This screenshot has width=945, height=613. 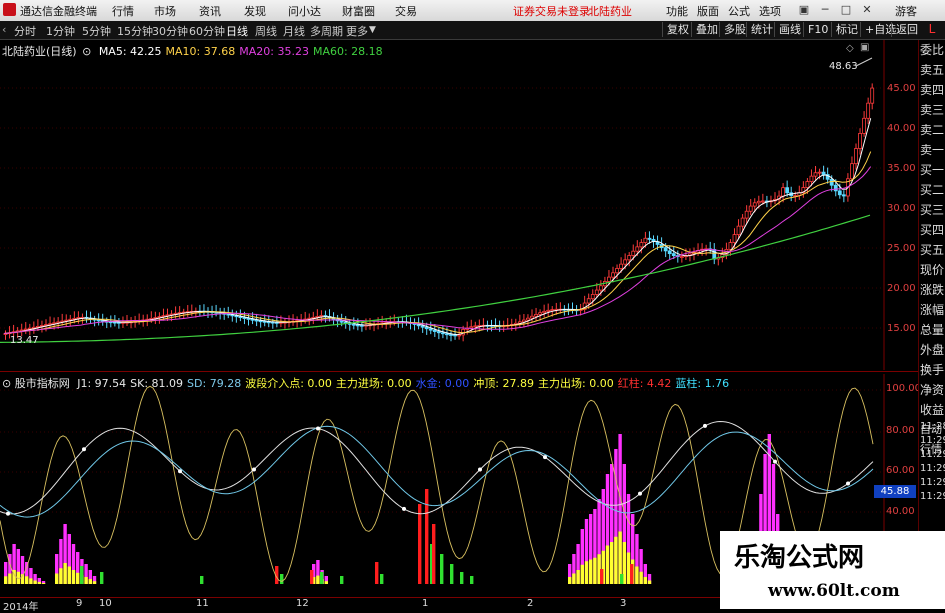 I want to click on menu-zixun: 资讯, so click(x=210, y=11).